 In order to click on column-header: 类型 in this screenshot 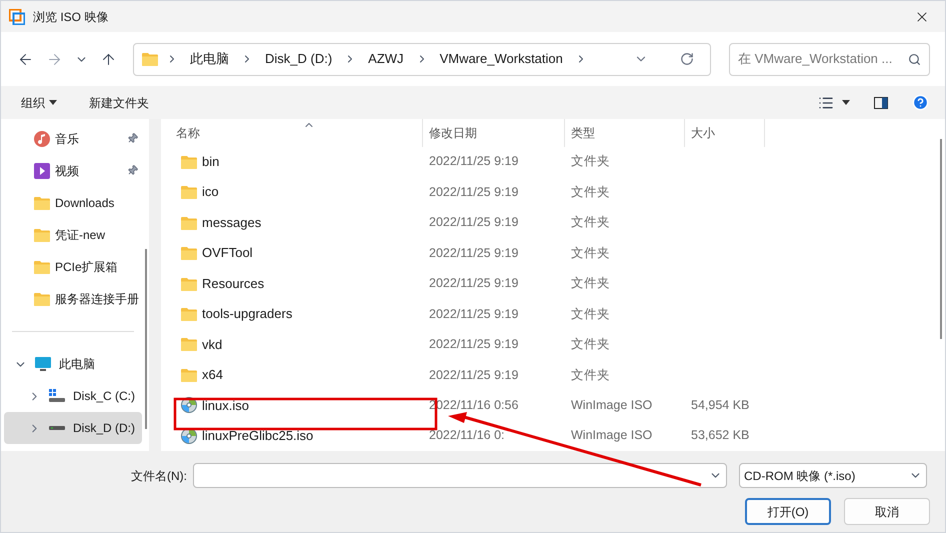, I will do `click(625, 132)`.